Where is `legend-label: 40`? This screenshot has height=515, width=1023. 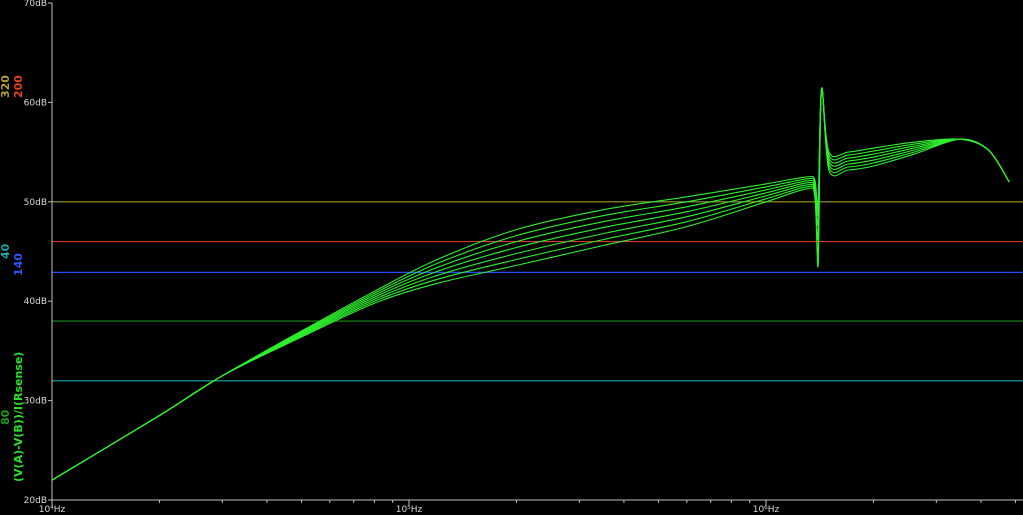 legend-label: 40 is located at coordinates (6, 251).